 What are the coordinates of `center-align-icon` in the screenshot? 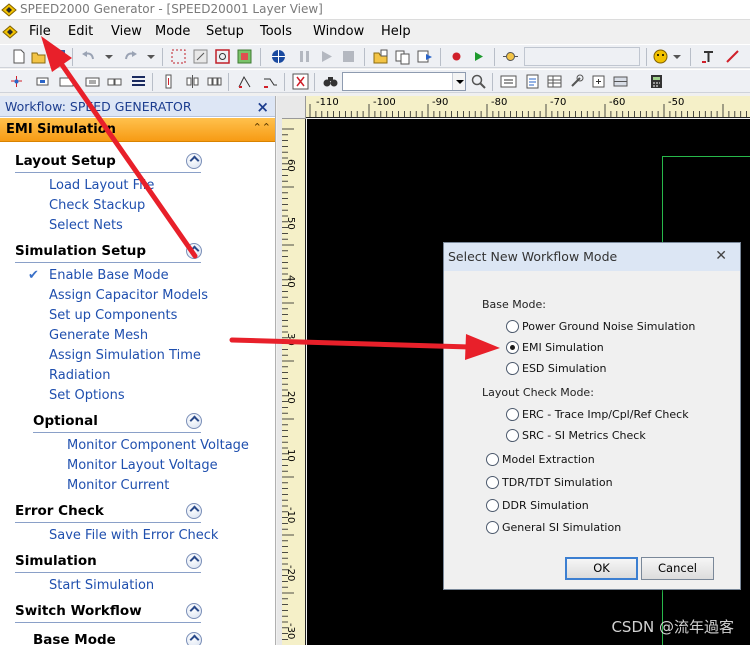 It's located at (192, 81).